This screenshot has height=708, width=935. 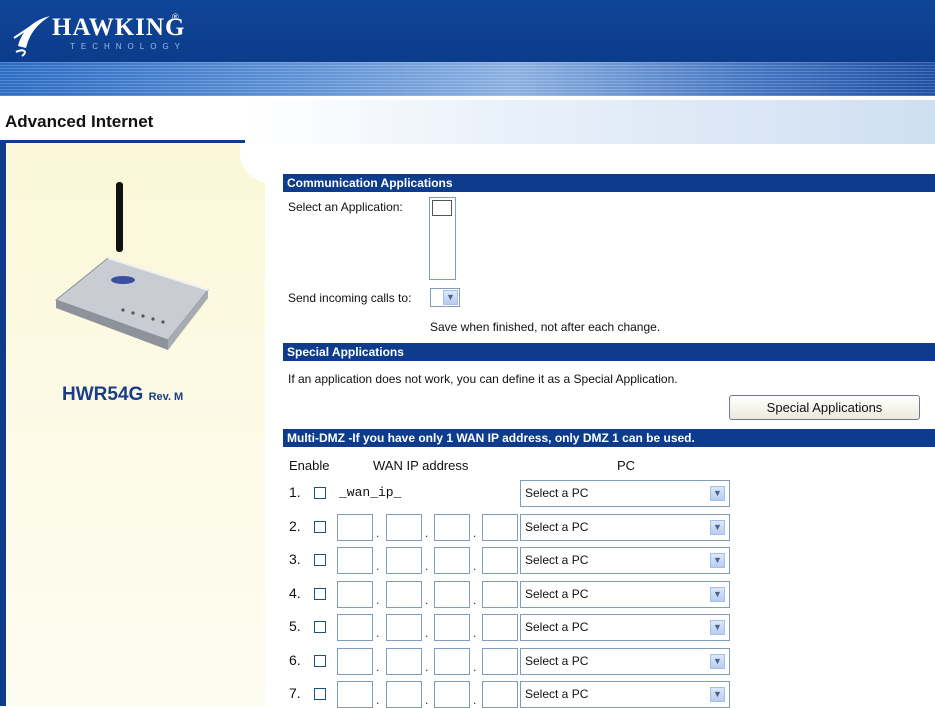 I want to click on col-enable: Enable, so click(x=309, y=465).